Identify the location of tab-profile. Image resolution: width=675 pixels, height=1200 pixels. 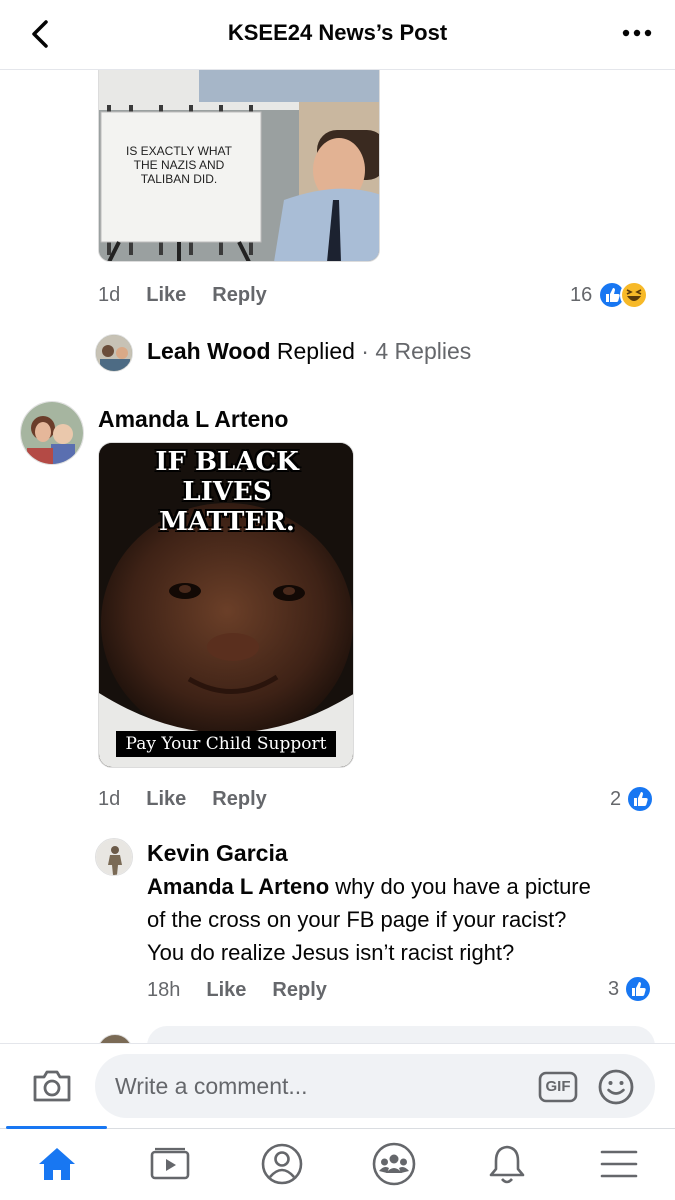
(282, 1164).